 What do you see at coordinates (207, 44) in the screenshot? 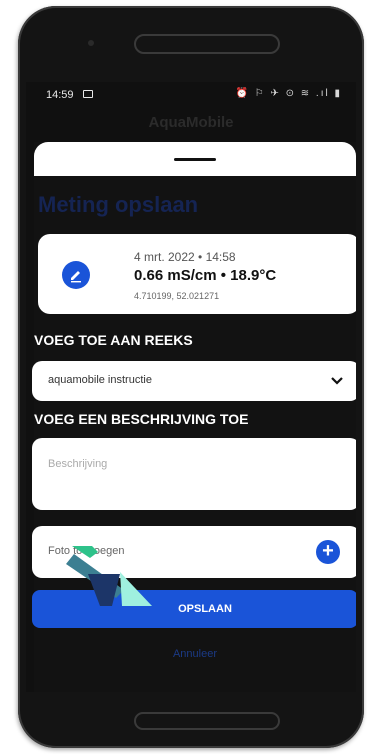
I see `speaker-grille` at bounding box center [207, 44].